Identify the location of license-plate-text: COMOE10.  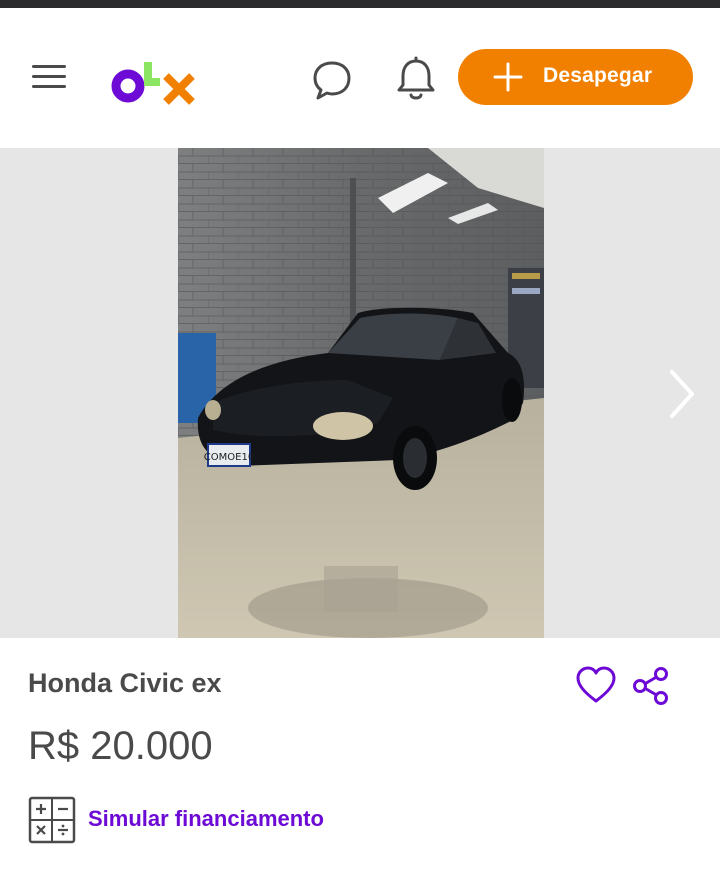
(229, 457).